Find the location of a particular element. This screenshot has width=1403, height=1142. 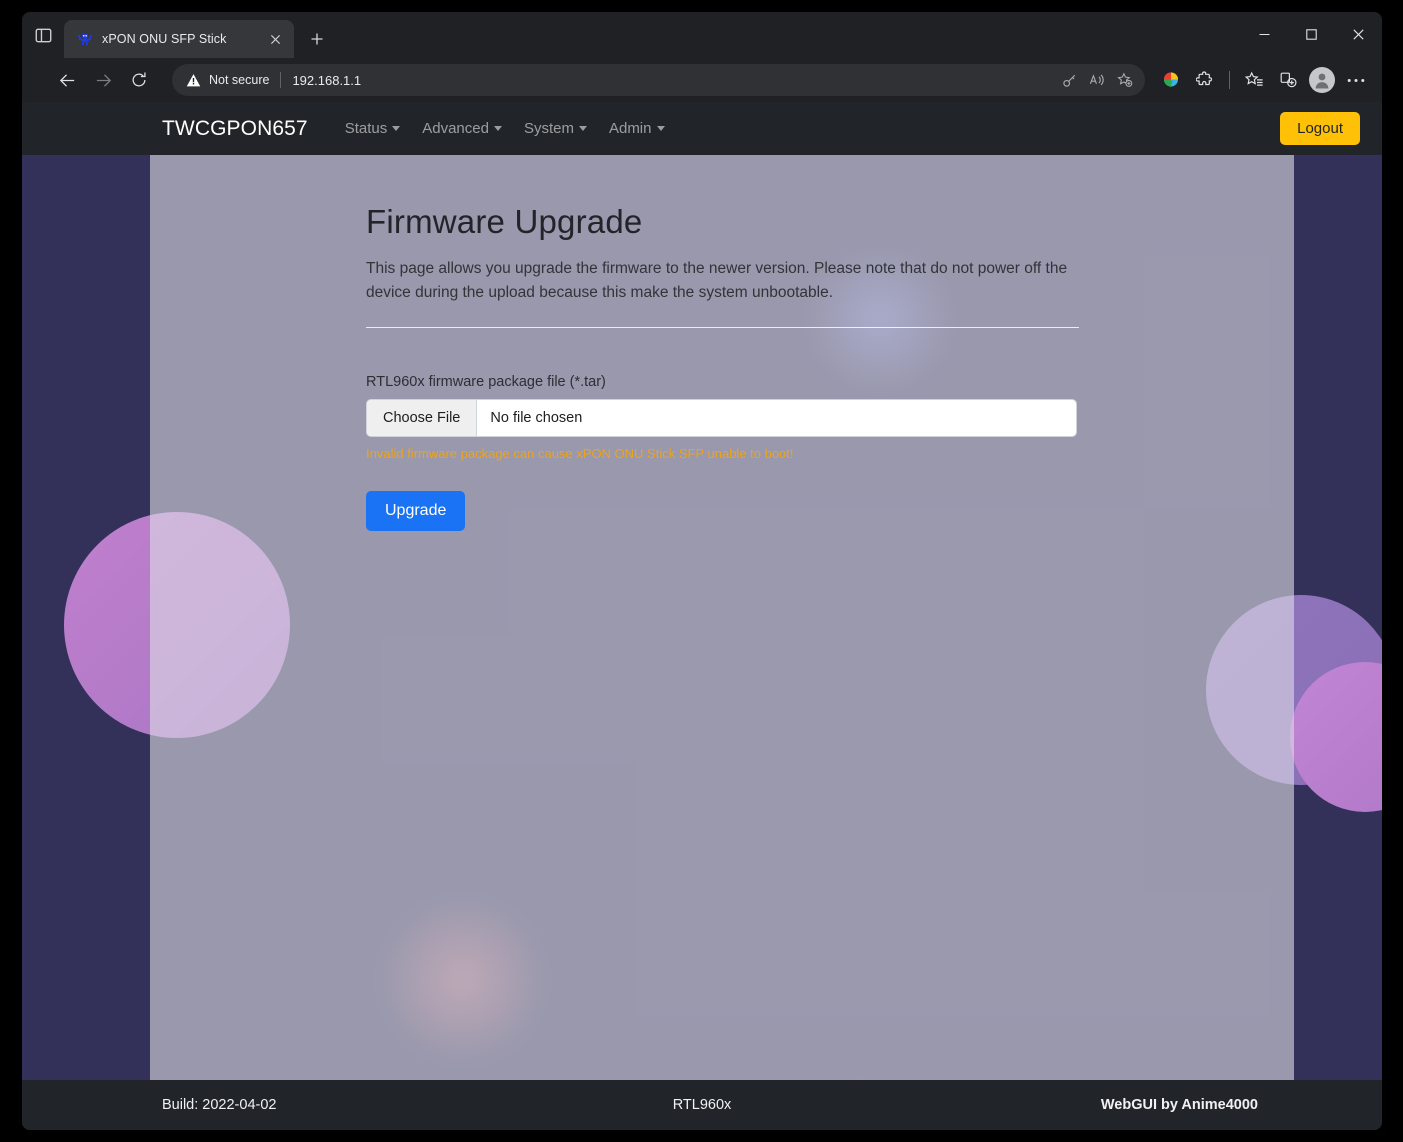

omnibox-divider is located at coordinates (281, 80).